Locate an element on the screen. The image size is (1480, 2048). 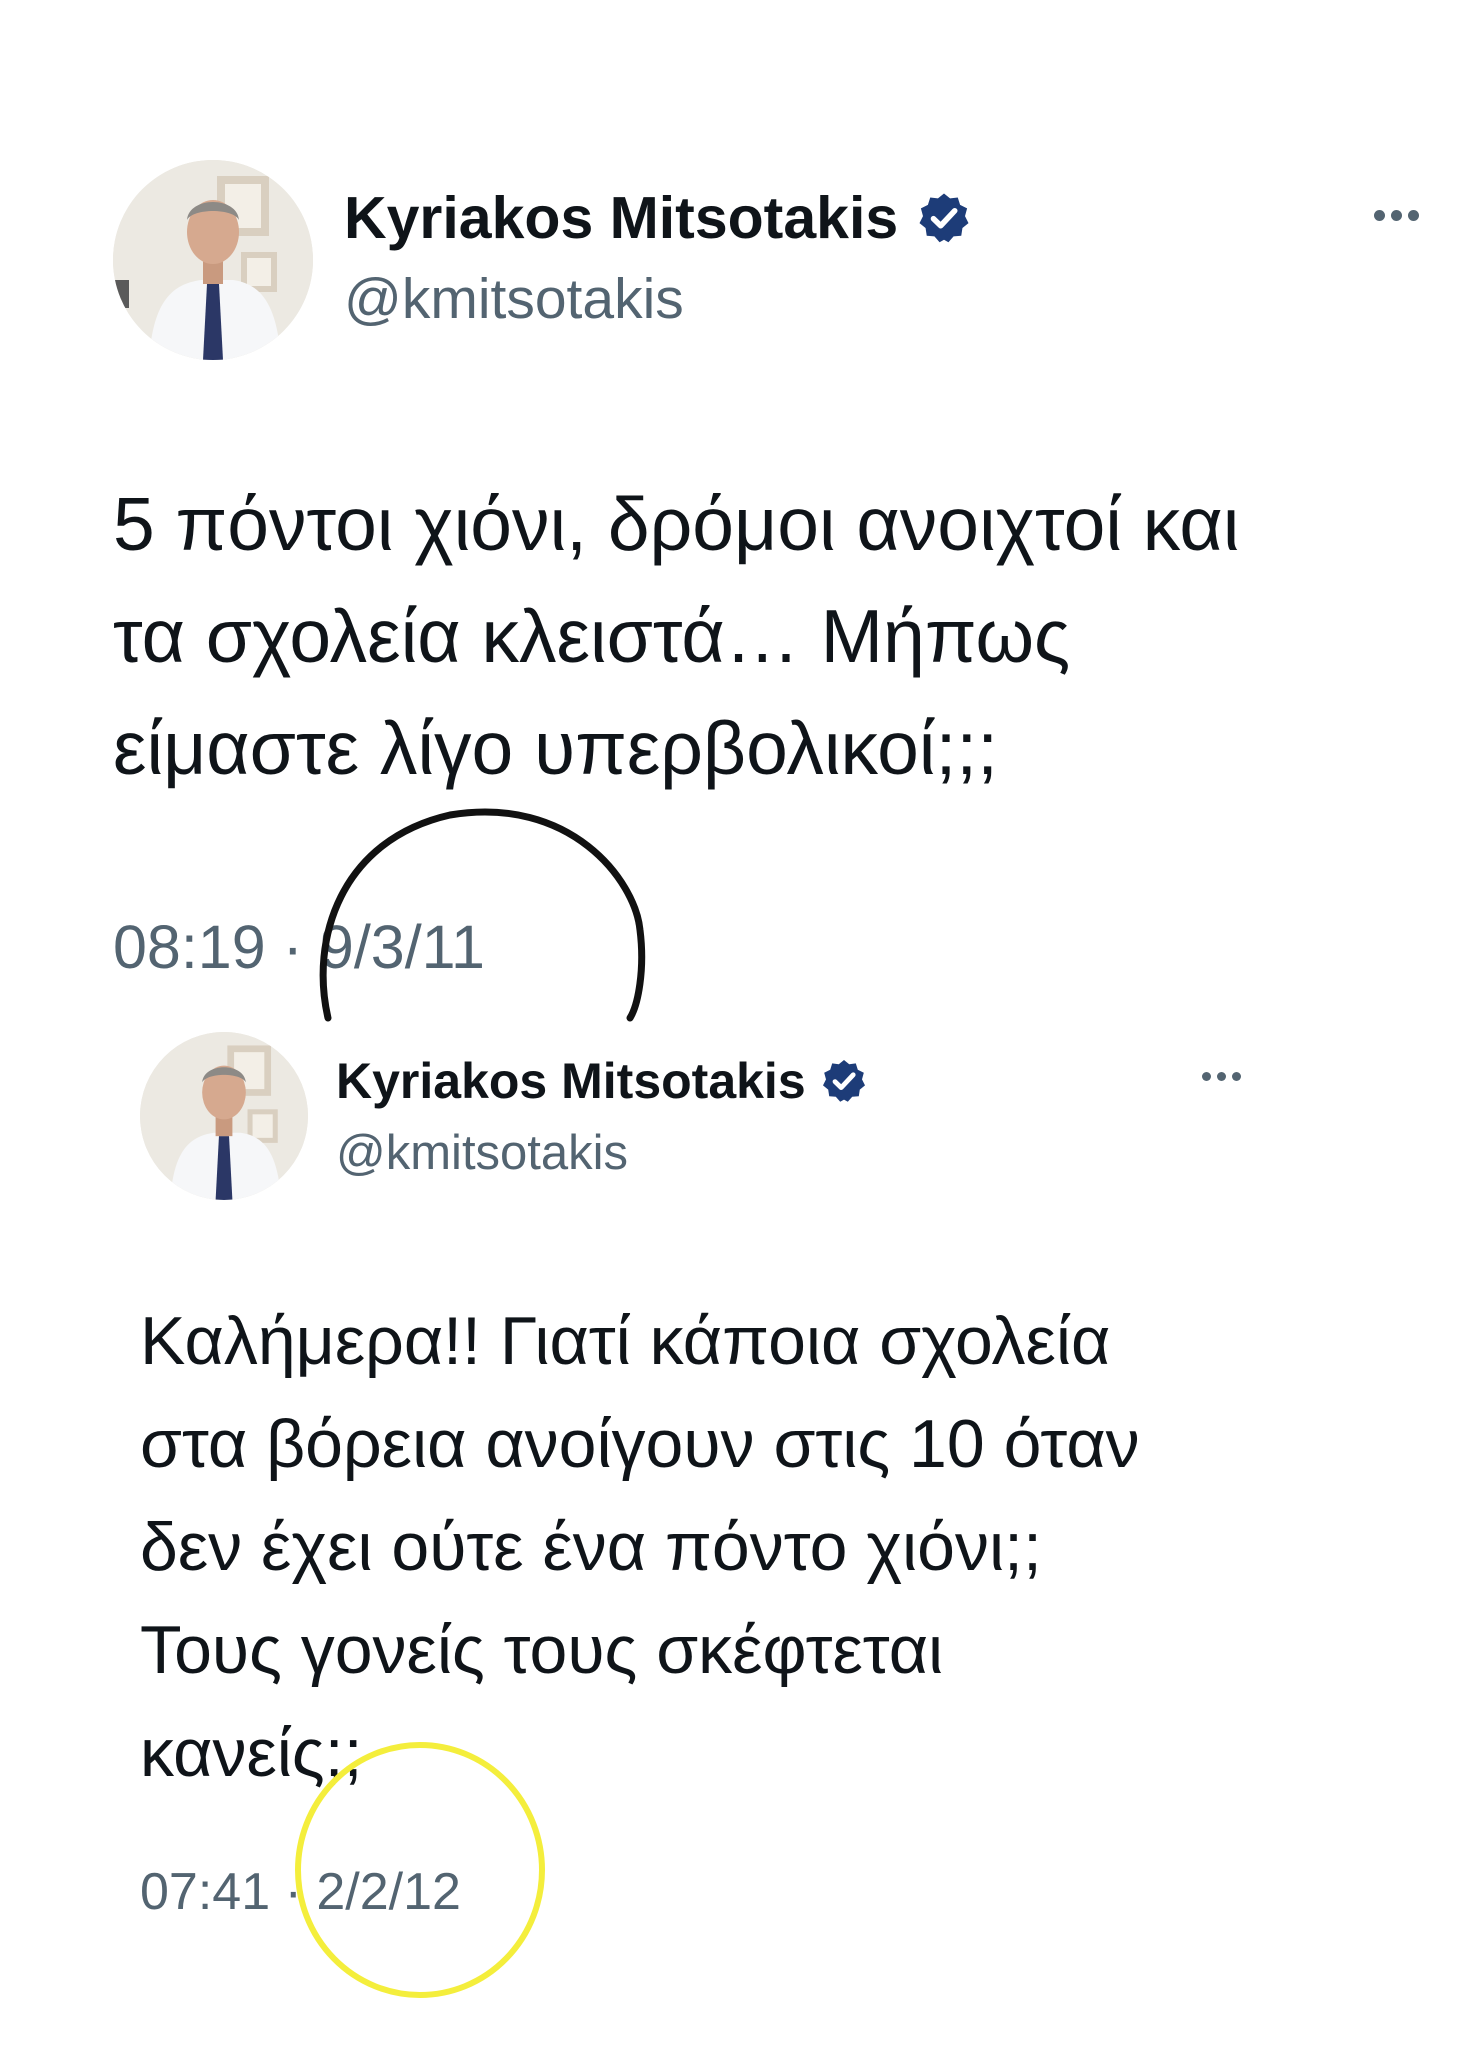
tweet-timestamp: 08:19 · 9/3/11 is located at coordinates (299, 947).